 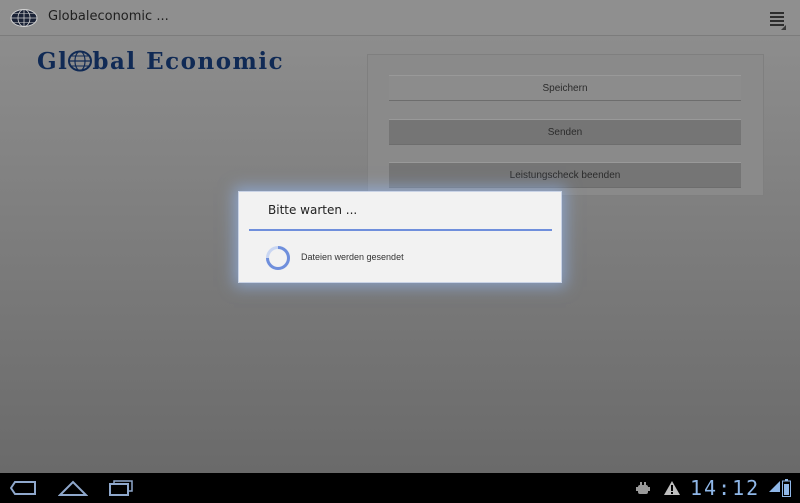 I want to click on action-panel: Speichern Senden Leistungscheck beenden, so click(x=565, y=125).